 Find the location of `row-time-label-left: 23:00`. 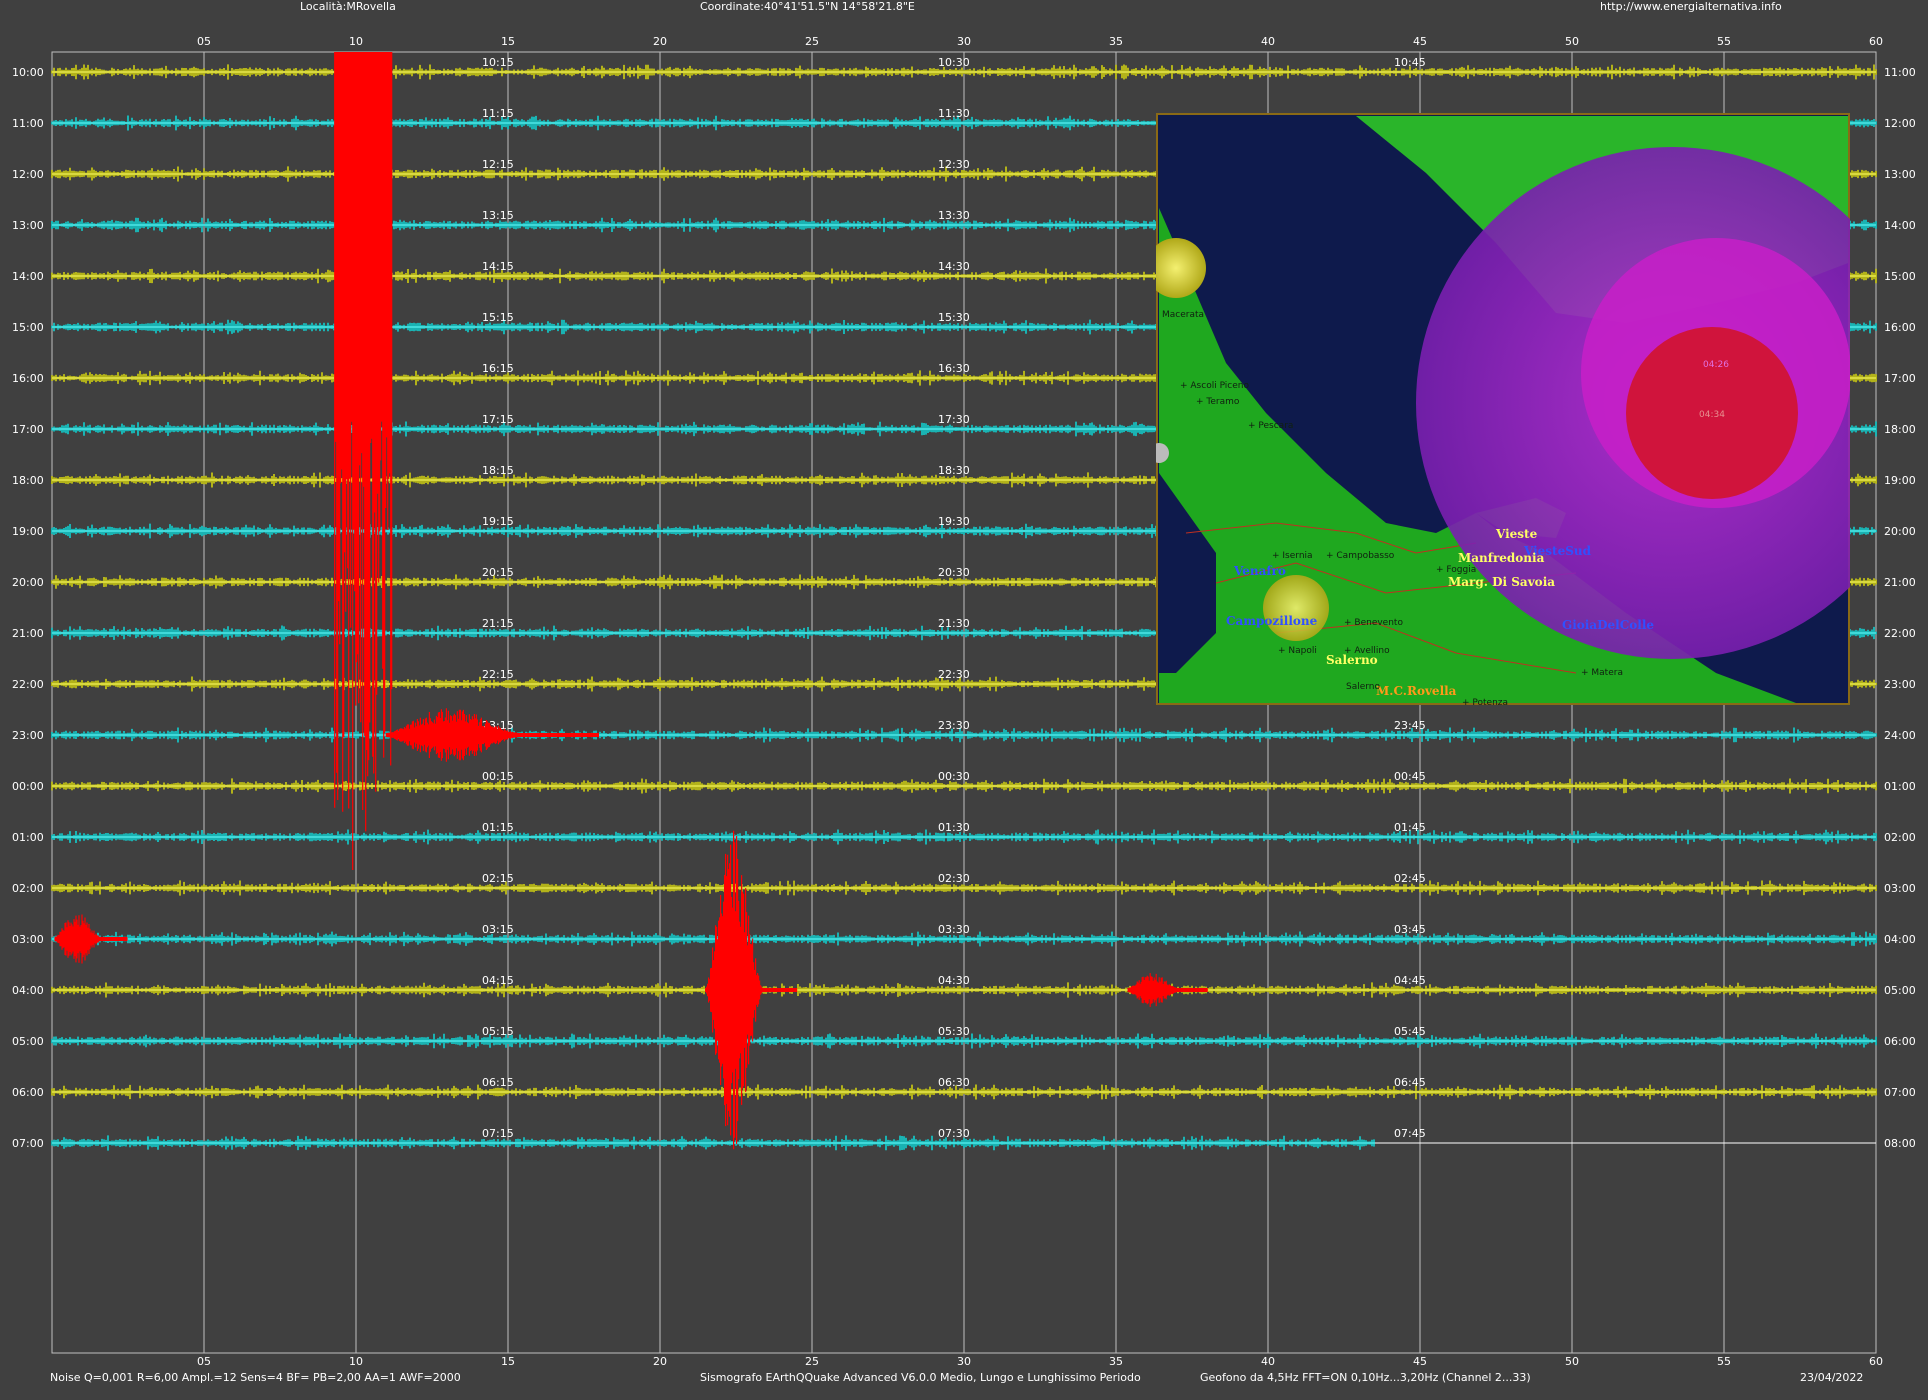

row-time-label-left: 23:00 is located at coordinates (28, 735).